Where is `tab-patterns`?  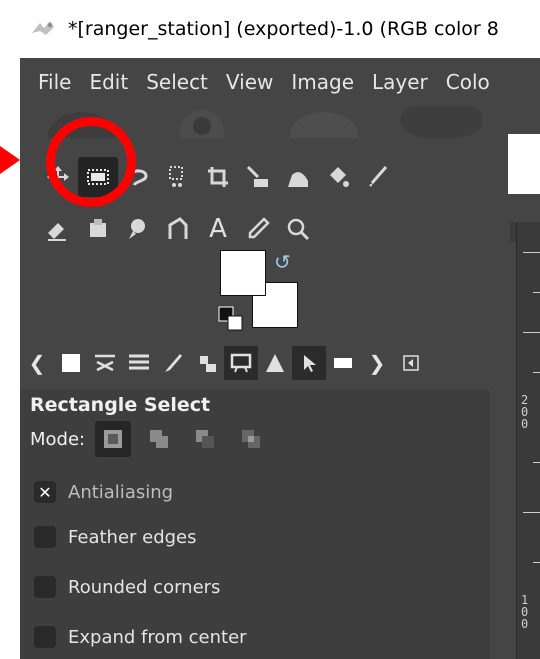
tab-patterns is located at coordinates (207, 363).